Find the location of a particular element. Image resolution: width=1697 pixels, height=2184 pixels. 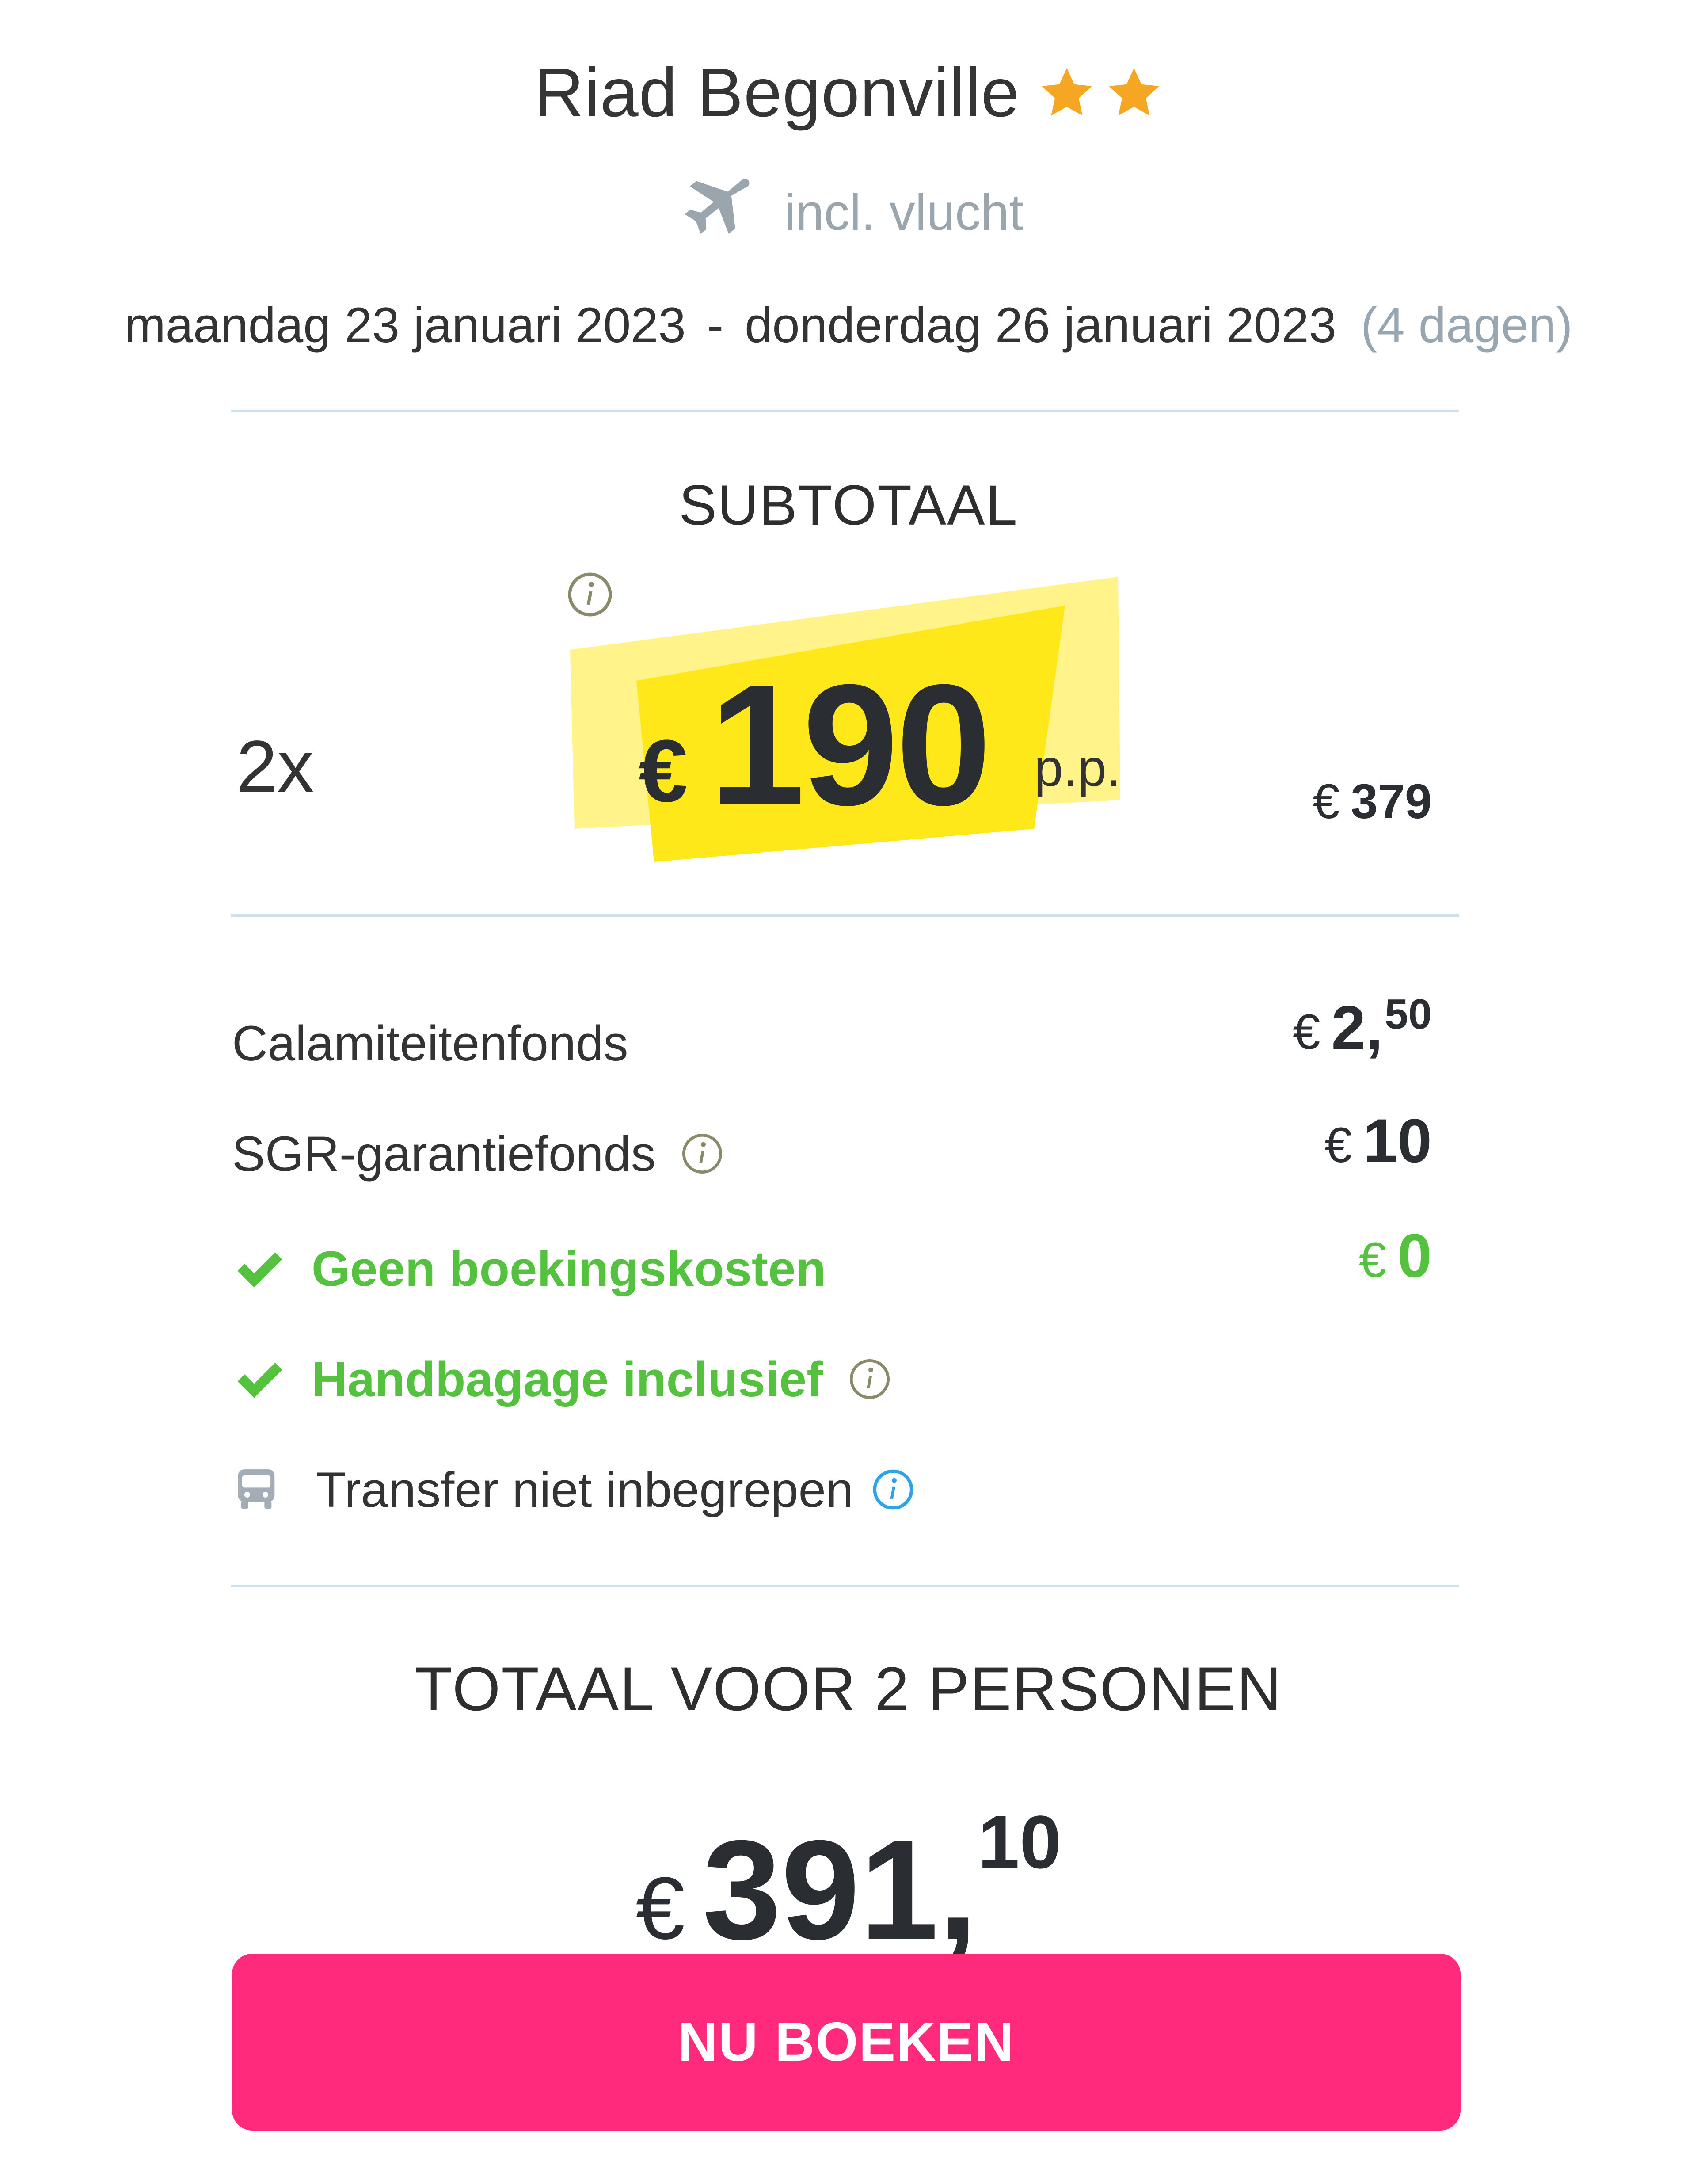

fee-calamiteitenfonds: Calamiteitenfonds is located at coordinates (430, 1043).